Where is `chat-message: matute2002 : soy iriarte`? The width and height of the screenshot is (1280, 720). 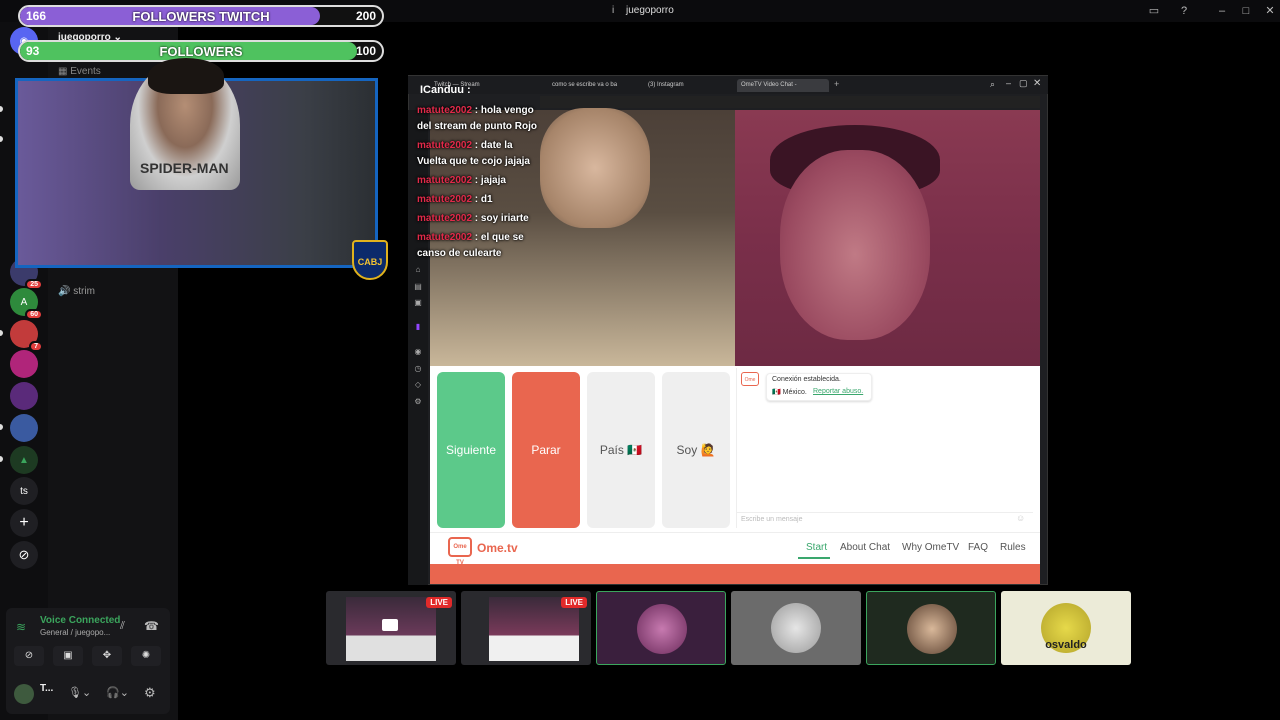
chat-message: matute2002 : soy iriarte is located at coordinates (473, 218).